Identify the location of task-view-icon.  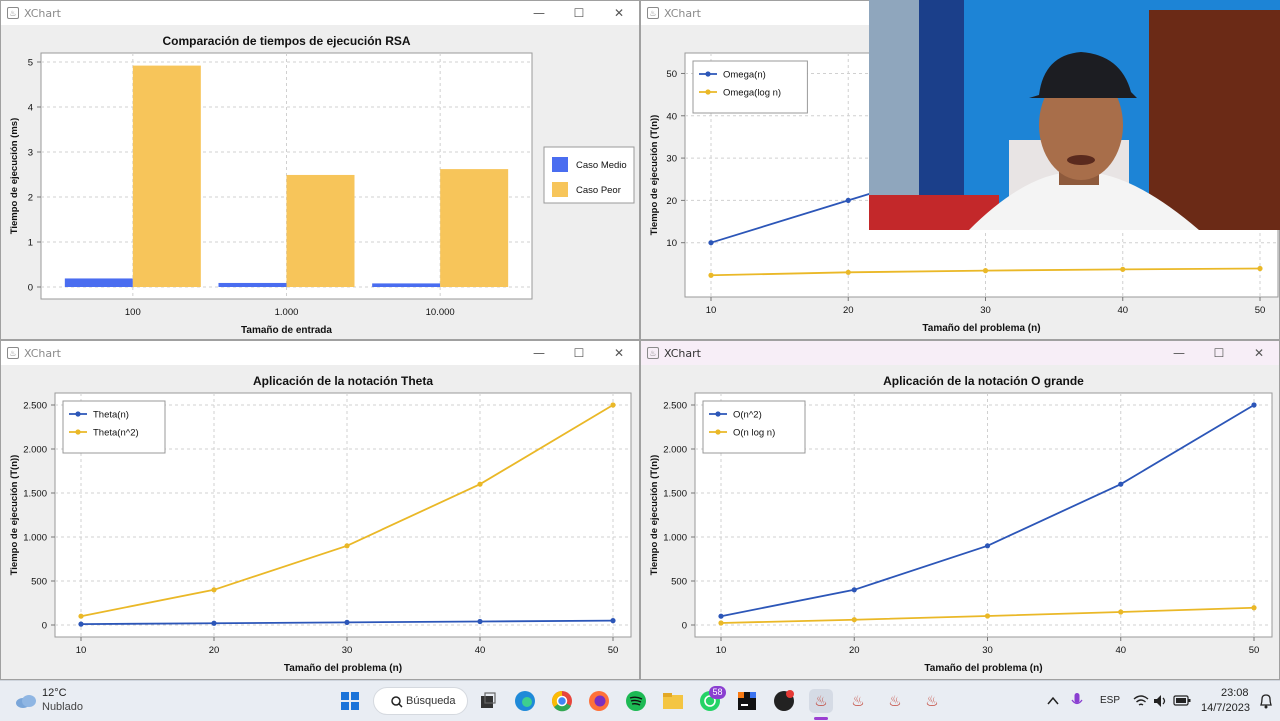
(488, 701).